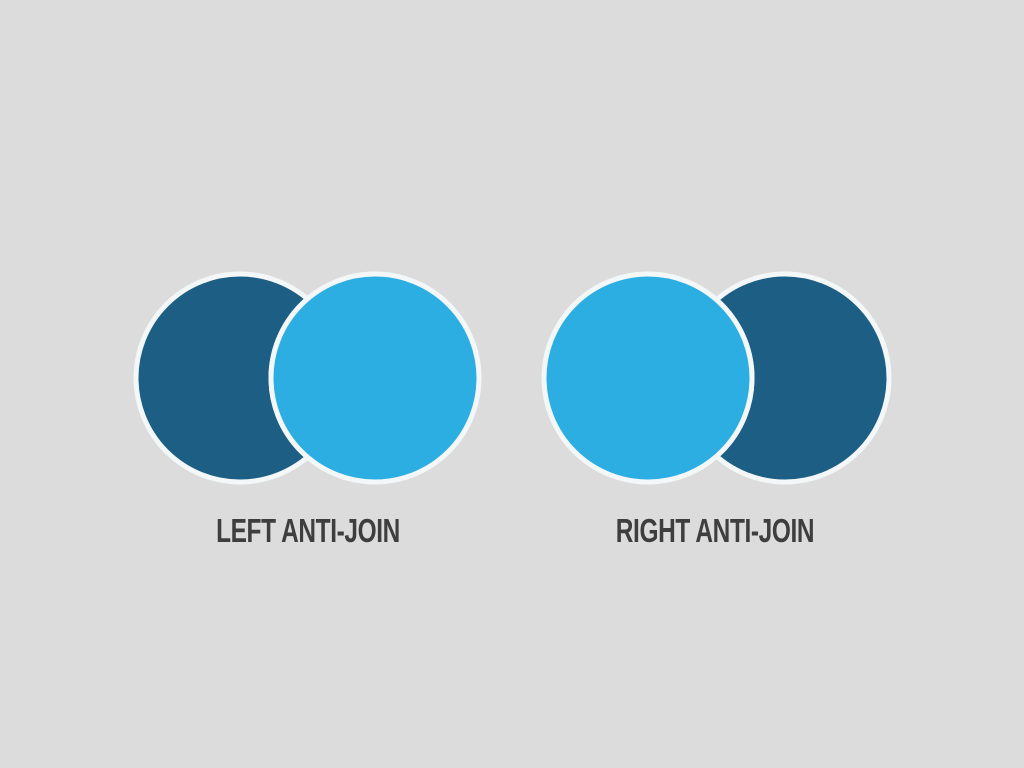  What do you see at coordinates (307, 378) in the screenshot?
I see `left-anti-join-diagram` at bounding box center [307, 378].